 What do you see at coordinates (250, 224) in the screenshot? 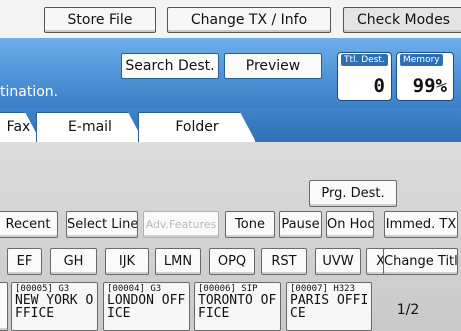
I see `tone-button: Tone` at bounding box center [250, 224].